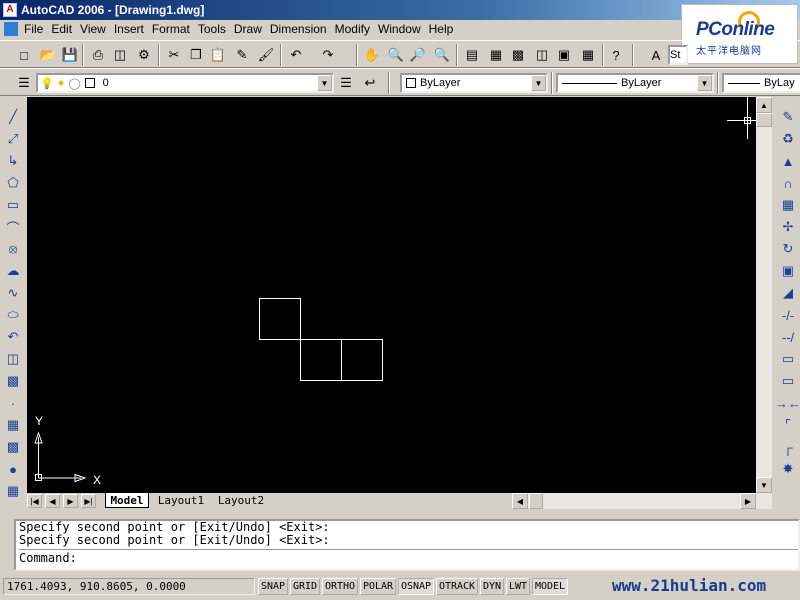 Image resolution: width=800 pixels, height=600 pixels. What do you see at coordinates (346, 83) in the screenshot?
I see `make-object-layer-current-icon: ☰` at bounding box center [346, 83].